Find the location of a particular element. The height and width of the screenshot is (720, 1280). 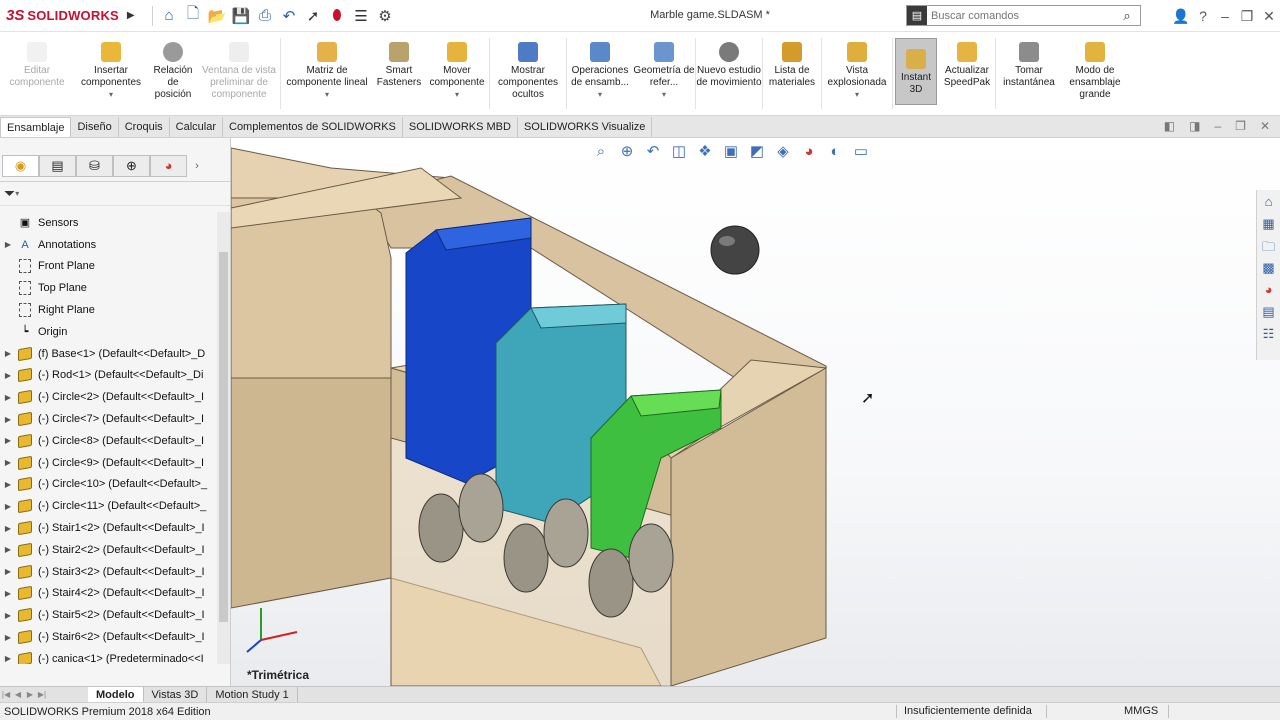

smart-fasteners-button: Smart Fasteners is located at coordinates (399, 73).